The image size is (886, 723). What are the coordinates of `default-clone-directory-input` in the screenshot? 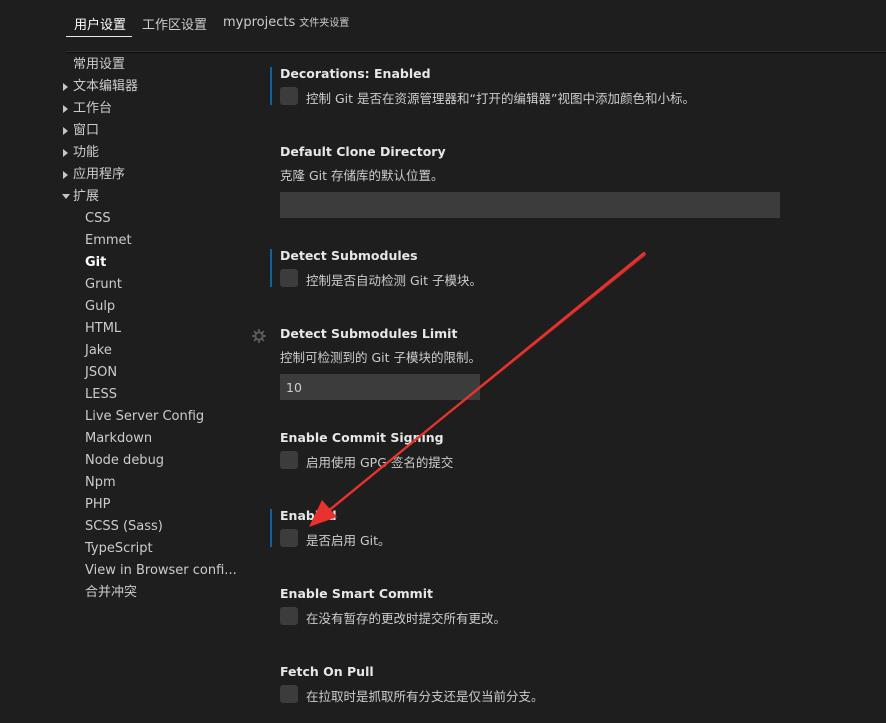 It's located at (530, 205).